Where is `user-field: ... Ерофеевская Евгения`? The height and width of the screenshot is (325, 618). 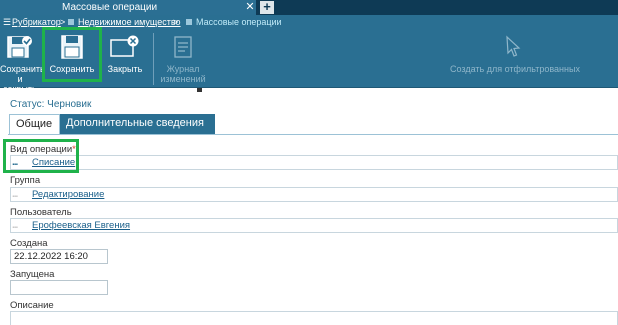 user-field: ... Ерофеевская Евгения is located at coordinates (314, 225).